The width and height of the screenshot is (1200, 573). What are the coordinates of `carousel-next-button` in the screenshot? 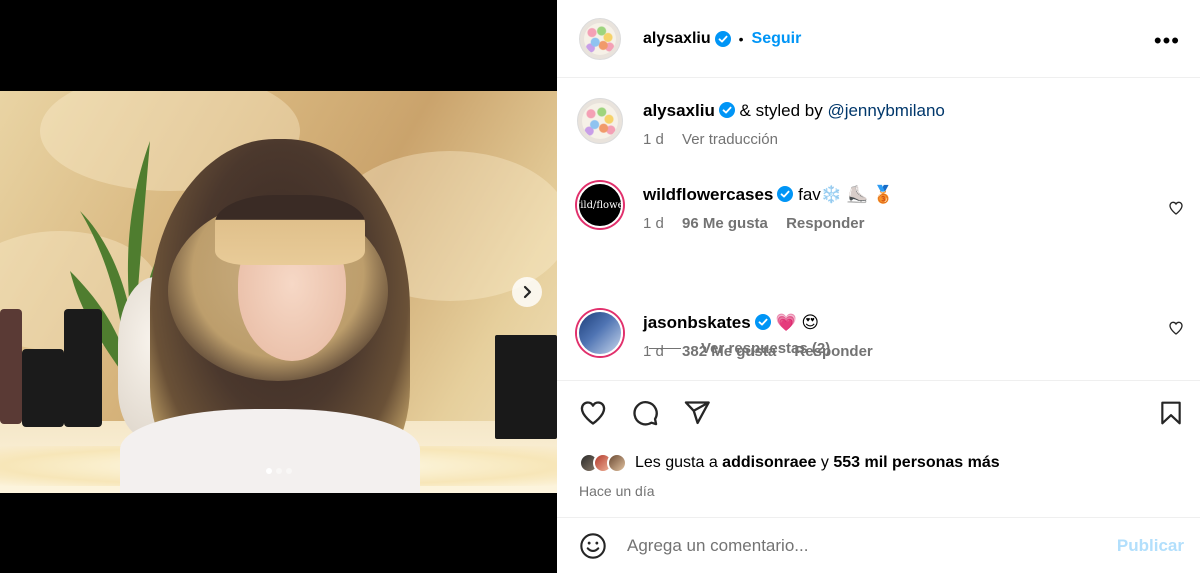 It's located at (527, 292).